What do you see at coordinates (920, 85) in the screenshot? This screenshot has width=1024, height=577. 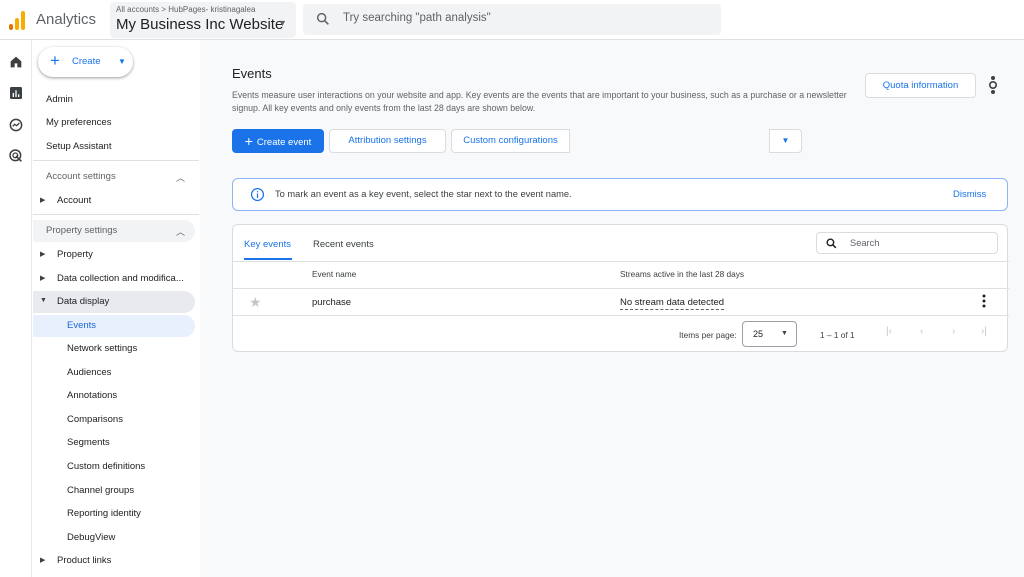 I see `quota-information-button: Quota information` at bounding box center [920, 85].